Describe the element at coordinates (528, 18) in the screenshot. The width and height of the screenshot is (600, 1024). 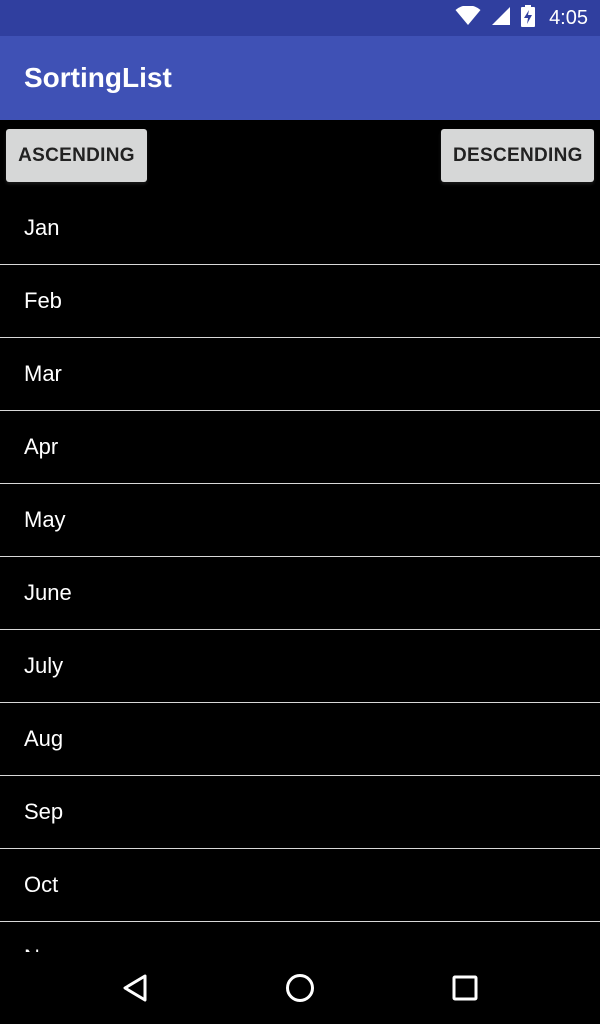
I see `battery-charging-icon` at that location.